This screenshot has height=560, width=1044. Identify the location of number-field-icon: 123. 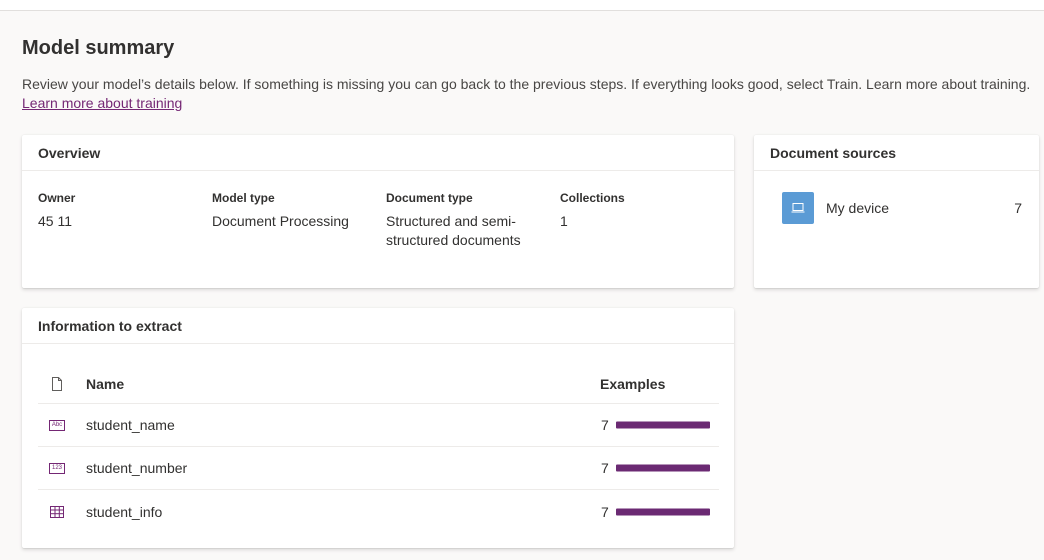
(57, 468).